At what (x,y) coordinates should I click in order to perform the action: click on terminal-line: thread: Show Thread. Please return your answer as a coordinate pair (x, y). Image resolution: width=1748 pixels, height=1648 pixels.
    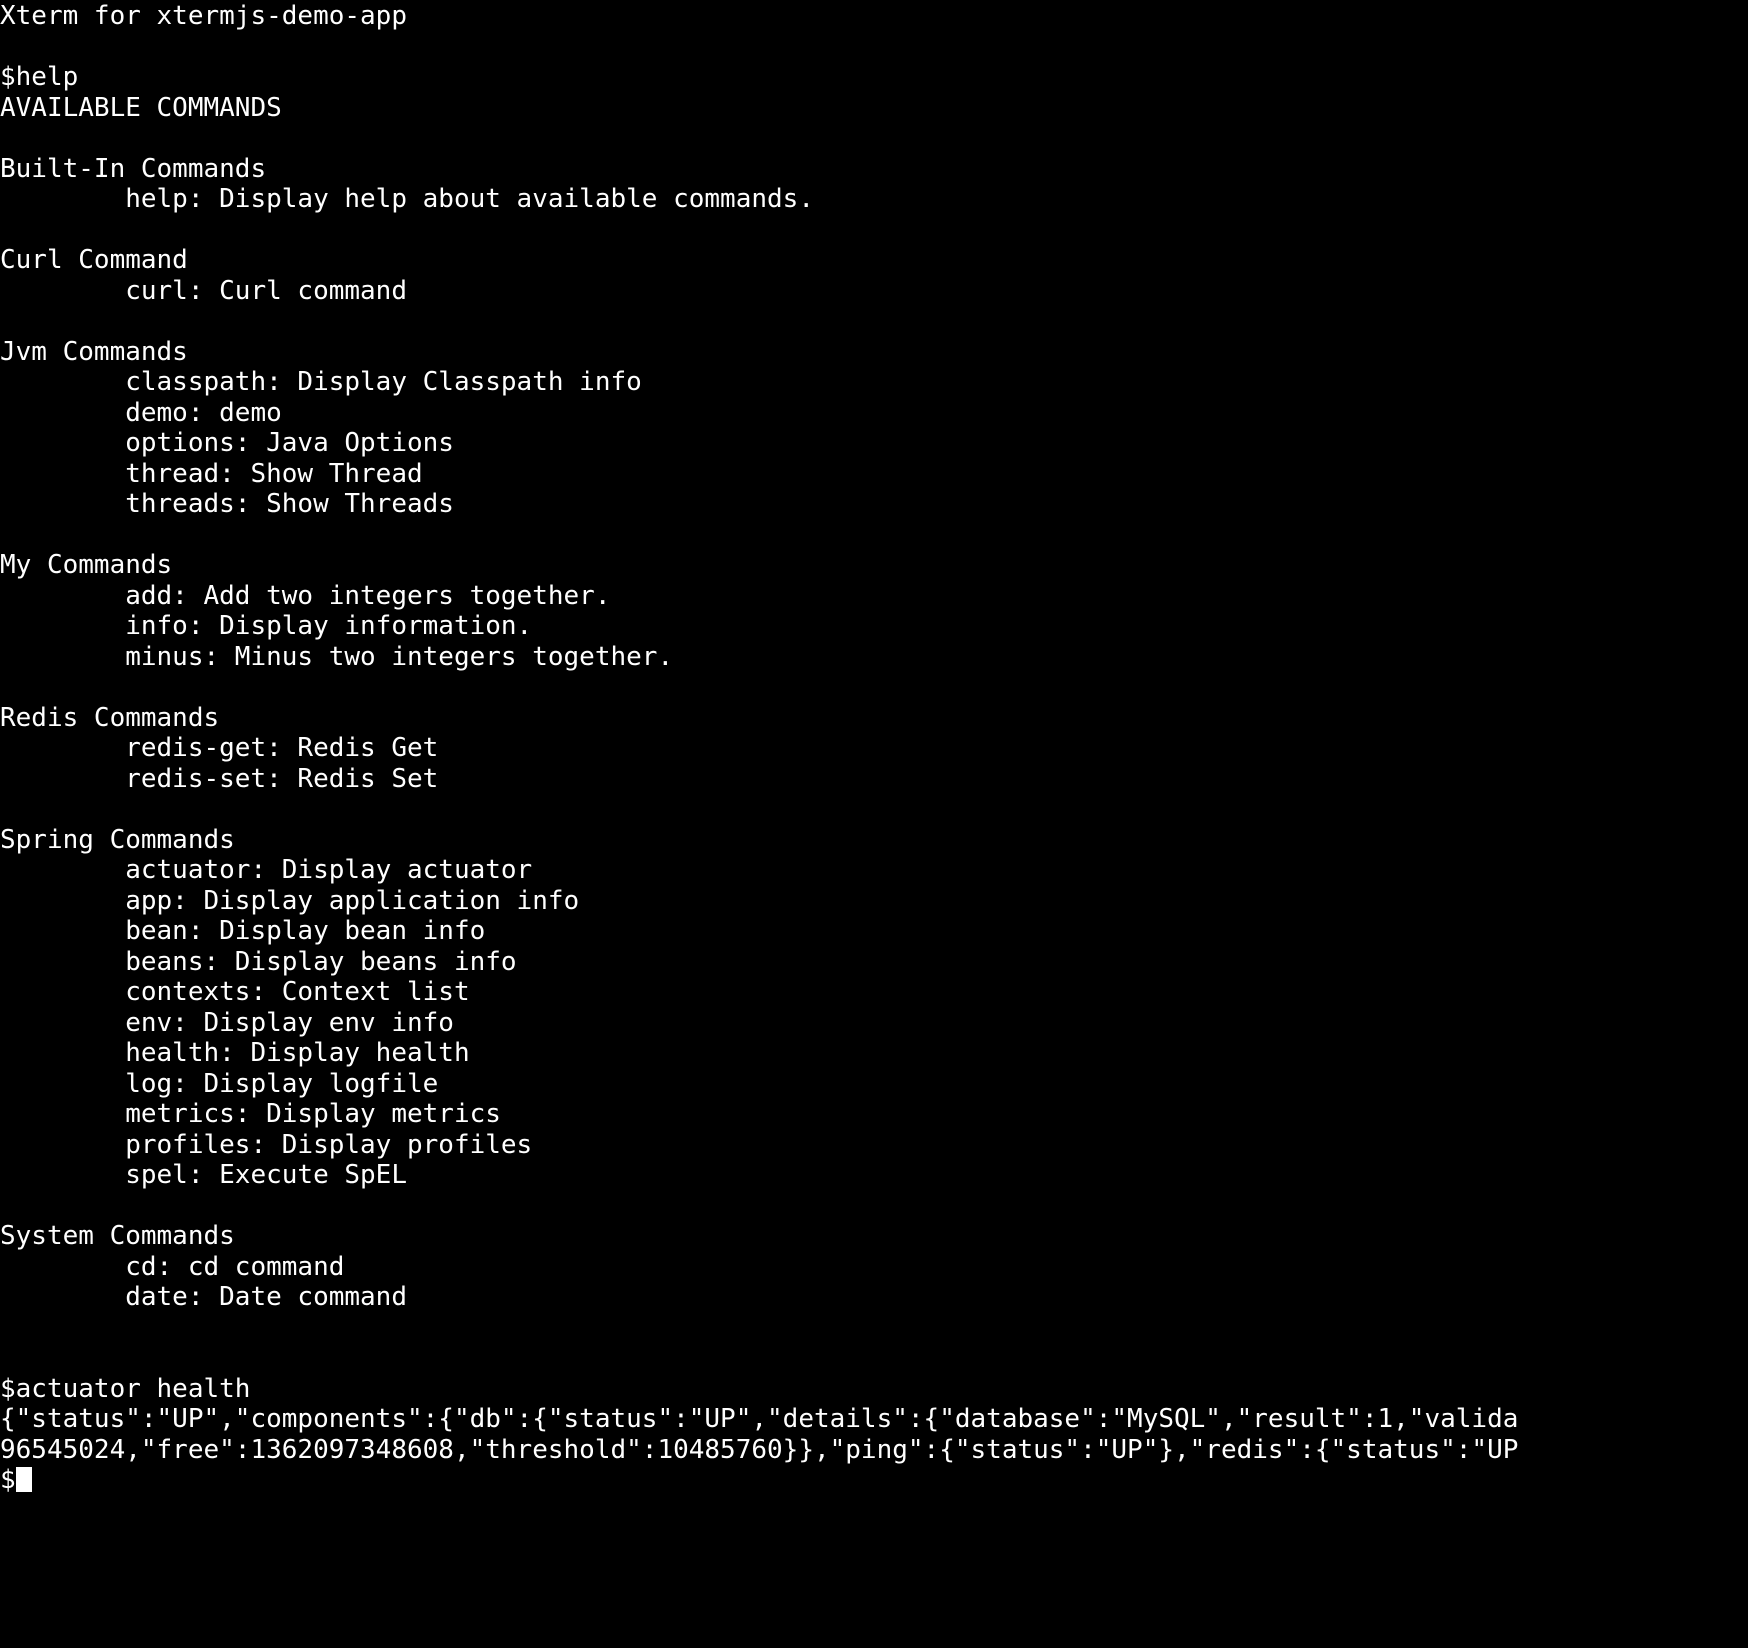
    Looking at the image, I should click on (211, 473).